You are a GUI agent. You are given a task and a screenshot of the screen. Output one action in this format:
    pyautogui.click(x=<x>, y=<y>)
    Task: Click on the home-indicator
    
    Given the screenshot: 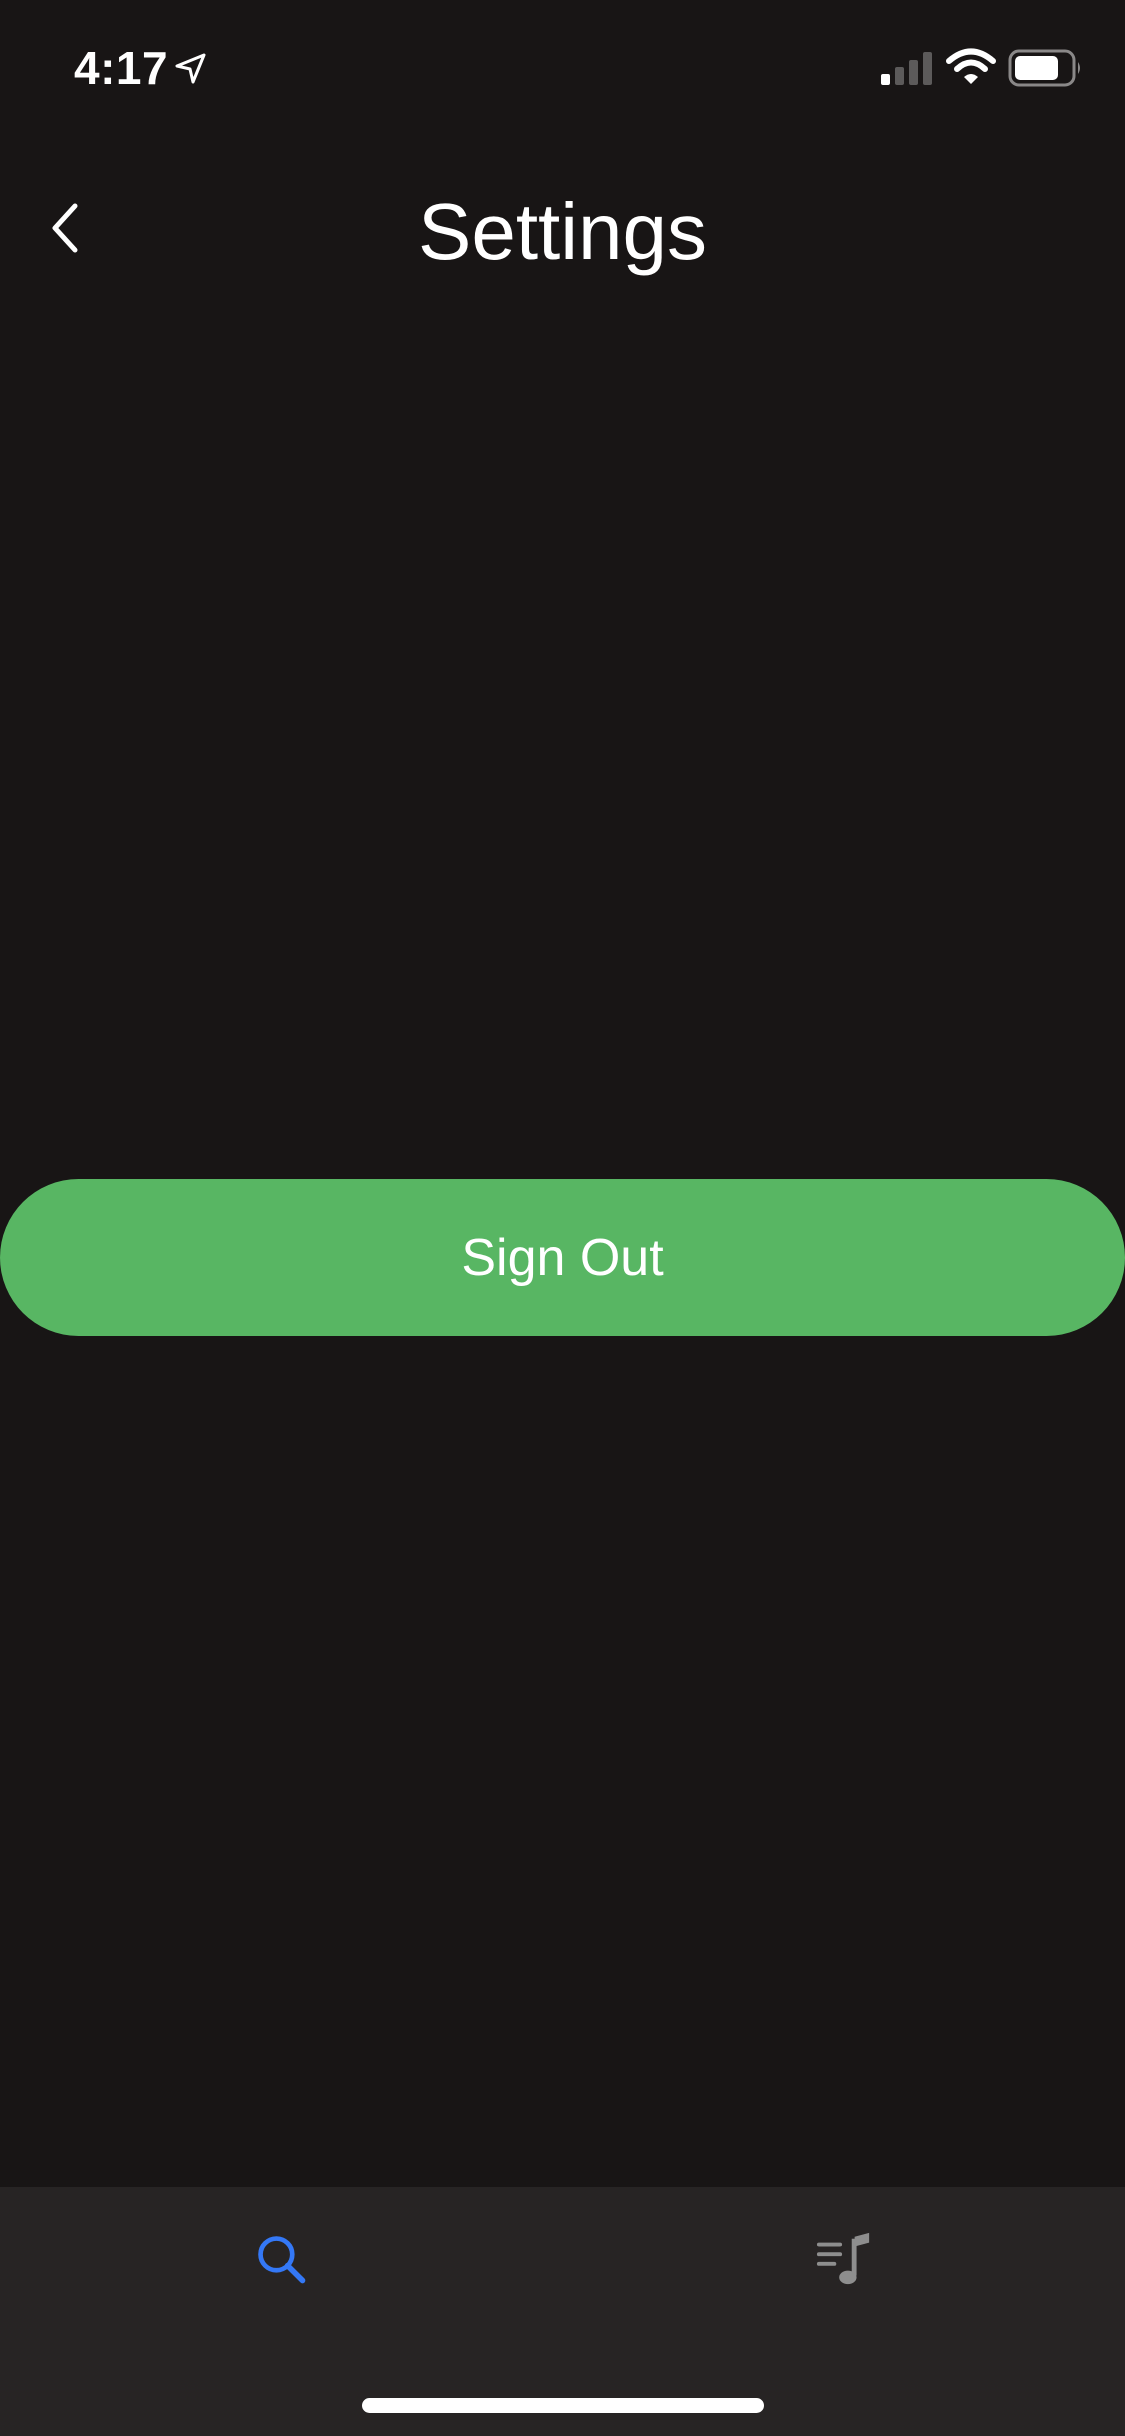 What is the action you would take?
    pyautogui.click(x=563, y=2405)
    